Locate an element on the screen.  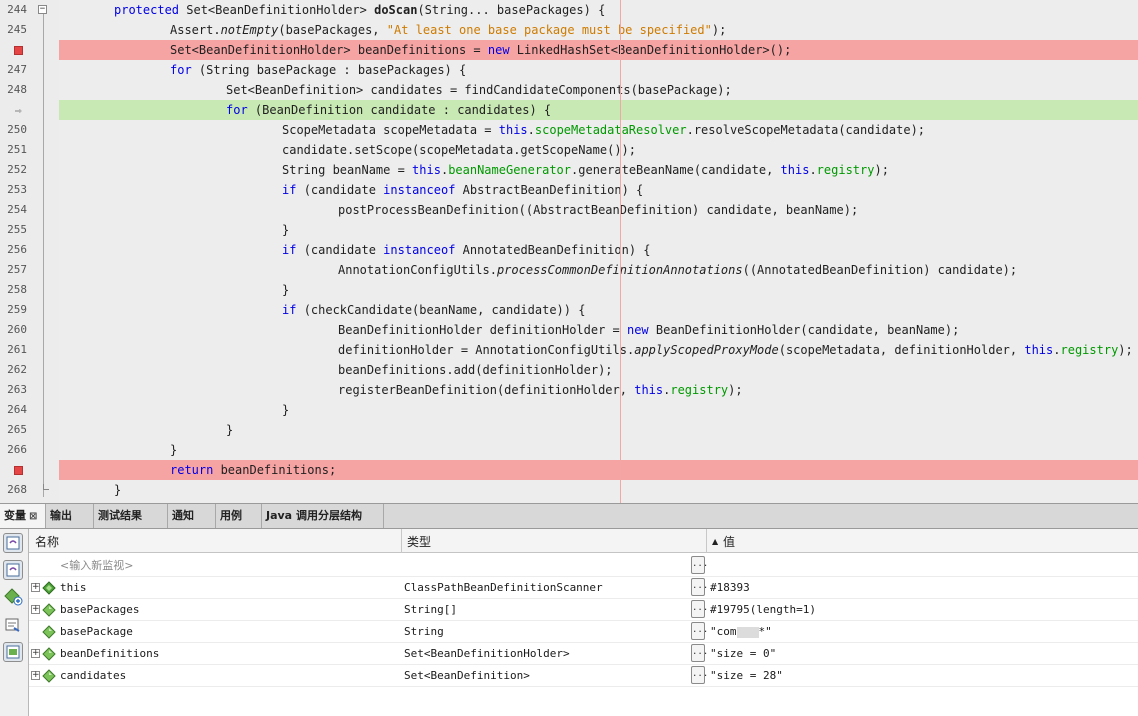
line-number: 253 is located at coordinates (17, 189).